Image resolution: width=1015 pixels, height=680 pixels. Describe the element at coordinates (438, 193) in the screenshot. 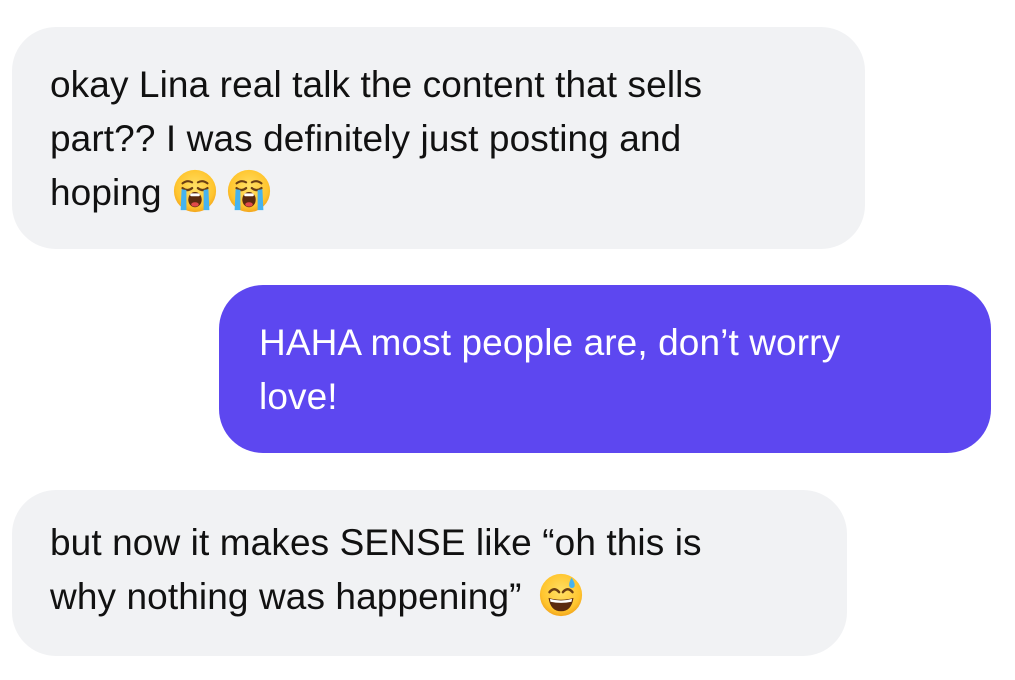

I see `message-text-line: hoping` at that location.